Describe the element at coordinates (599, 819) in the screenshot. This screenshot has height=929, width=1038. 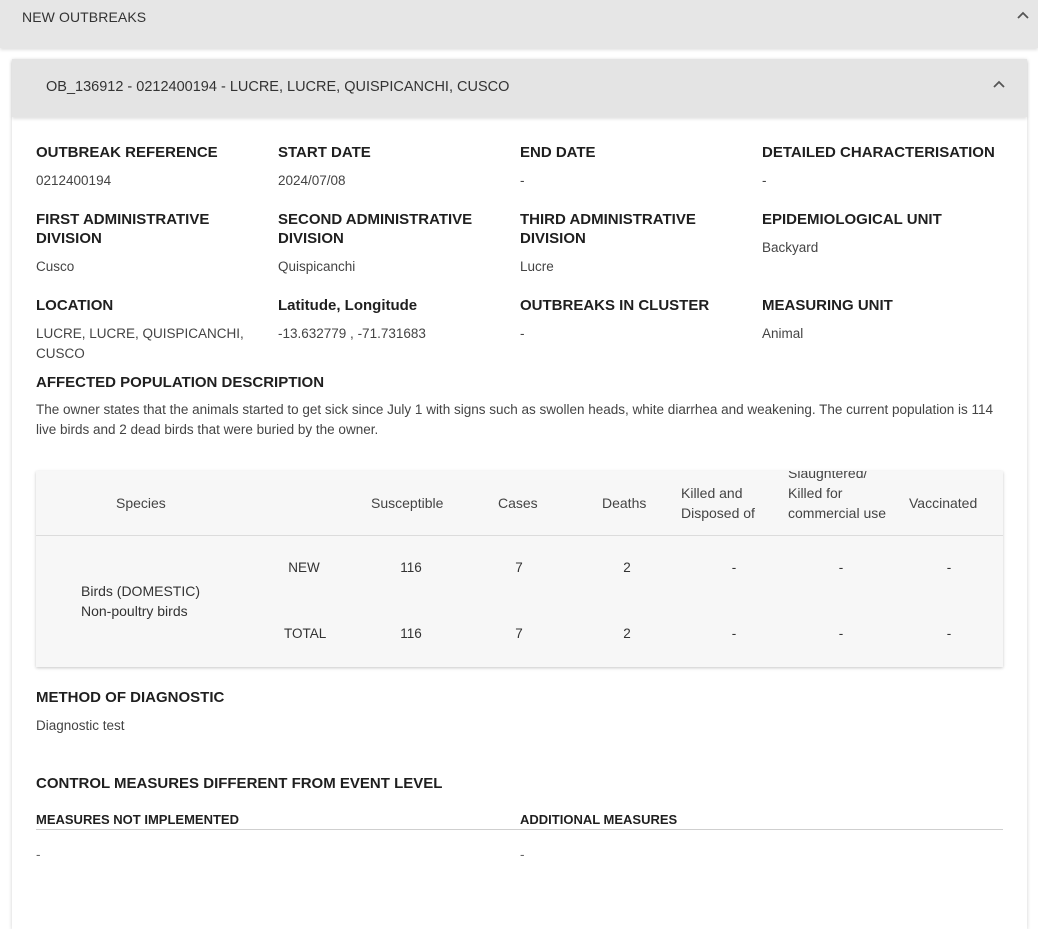
I see `additional-measures-label: ADDITIONAL MEASURES` at that location.